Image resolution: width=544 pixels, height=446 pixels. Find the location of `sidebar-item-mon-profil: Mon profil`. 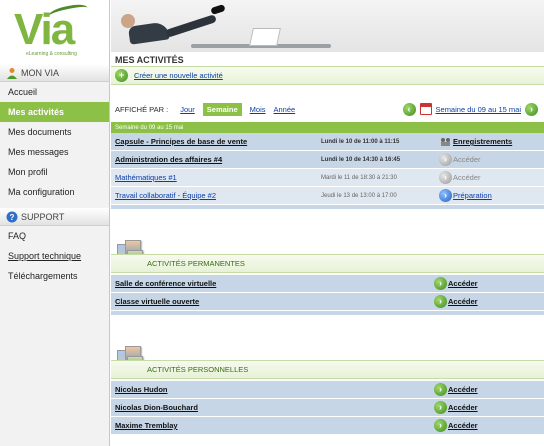

sidebar-item-mon-profil: Mon profil is located at coordinates (54, 172).